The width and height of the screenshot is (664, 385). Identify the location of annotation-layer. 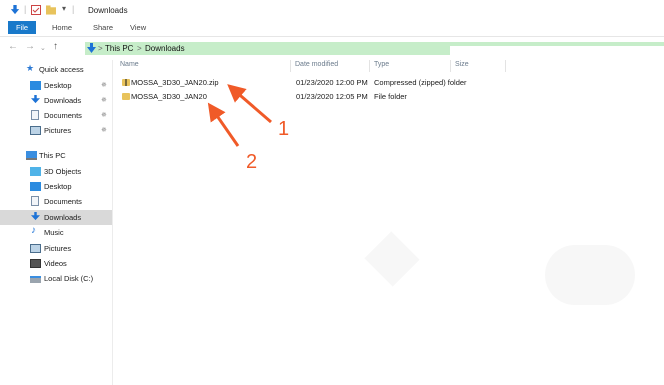
(239, 115).